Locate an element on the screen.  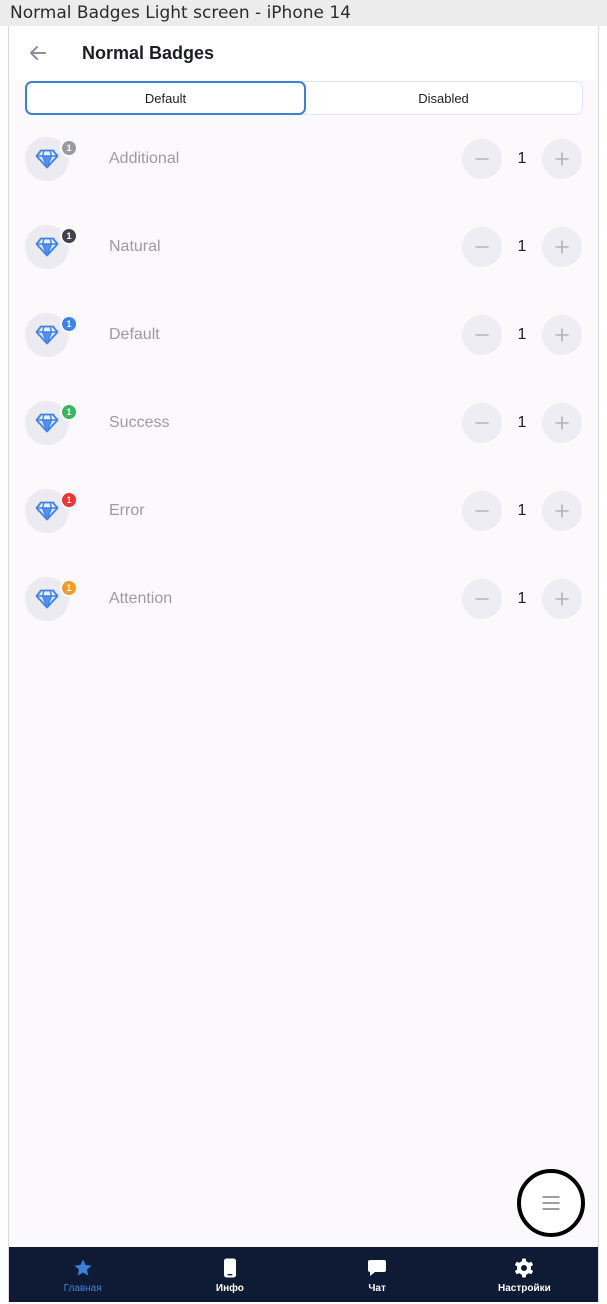
list-item: 1 Additional 1 is located at coordinates (303, 159).